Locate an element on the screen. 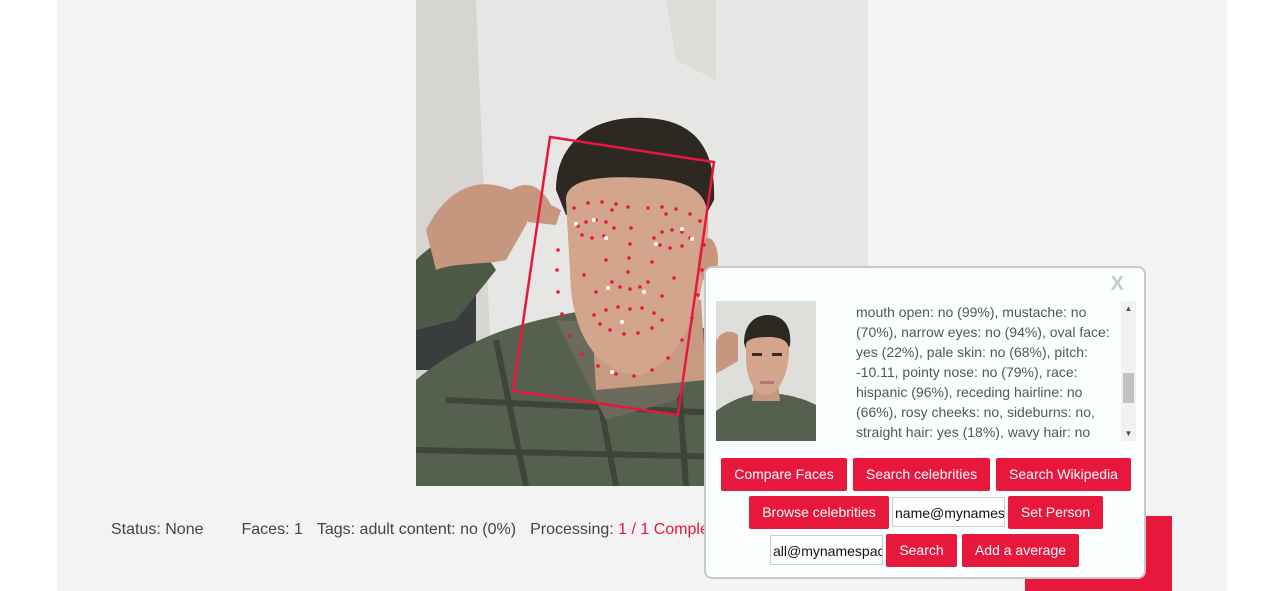 The image size is (1288, 591). person-name-input: name@mynamespace is located at coordinates (948, 512).